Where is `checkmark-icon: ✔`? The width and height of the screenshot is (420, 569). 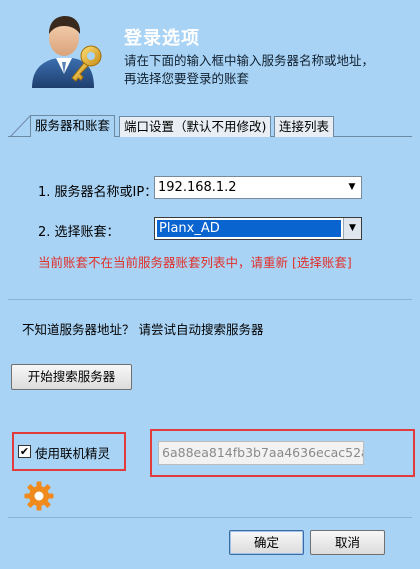 checkmark-icon: ✔ is located at coordinates (24, 451).